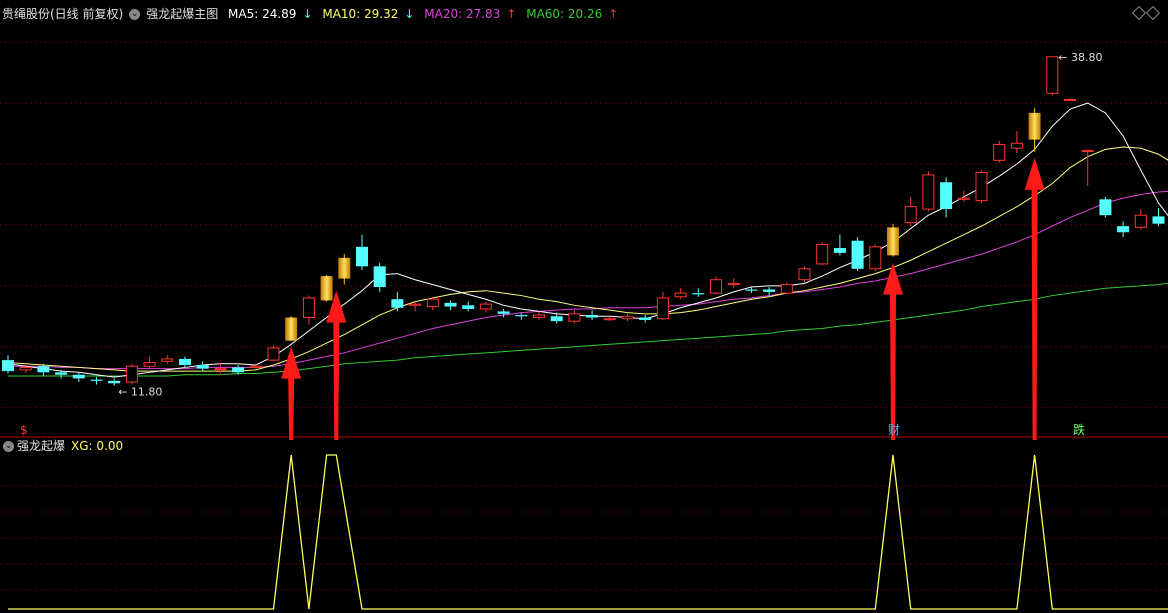 The width and height of the screenshot is (1168, 613). What do you see at coordinates (182, 14) in the screenshot?
I see `indicator-name: 强龙起爆主图` at bounding box center [182, 14].